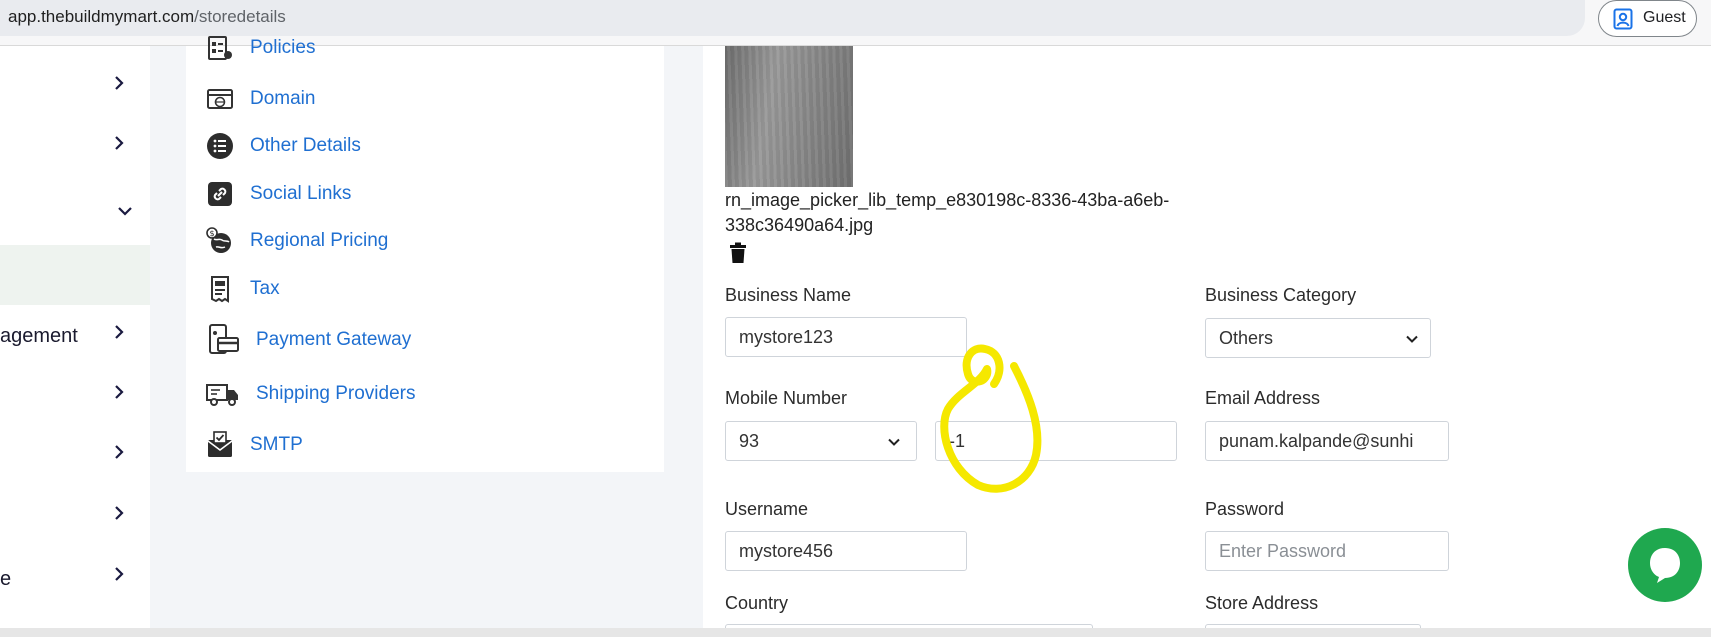 The image size is (1711, 637). I want to click on email-address-input: punam.kalpande@sunhi, so click(1327, 441).